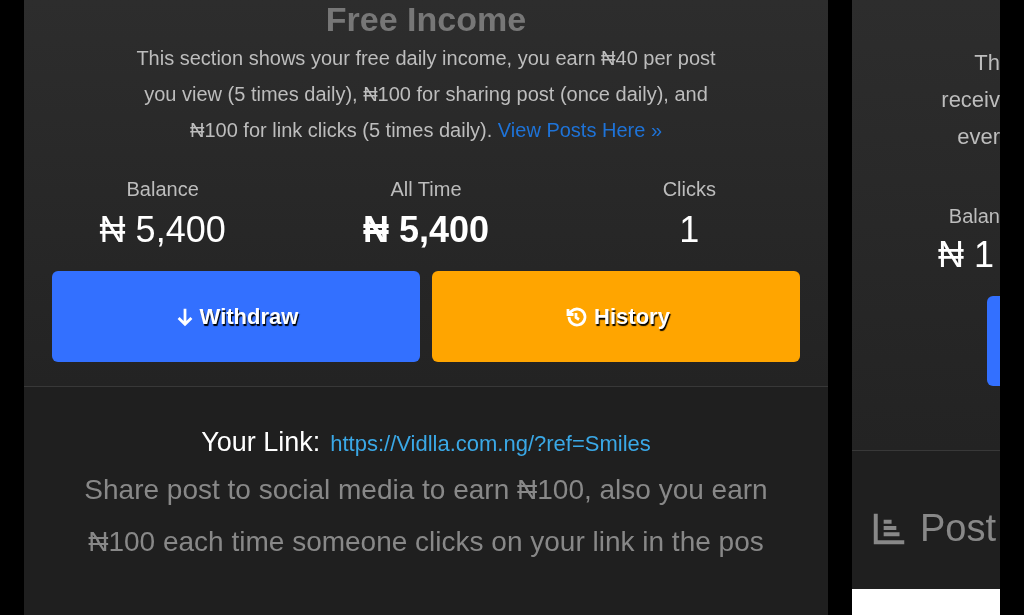 This screenshot has width=1024, height=615. What do you see at coordinates (974, 216) in the screenshot?
I see `stat-label: Balan` at bounding box center [974, 216].